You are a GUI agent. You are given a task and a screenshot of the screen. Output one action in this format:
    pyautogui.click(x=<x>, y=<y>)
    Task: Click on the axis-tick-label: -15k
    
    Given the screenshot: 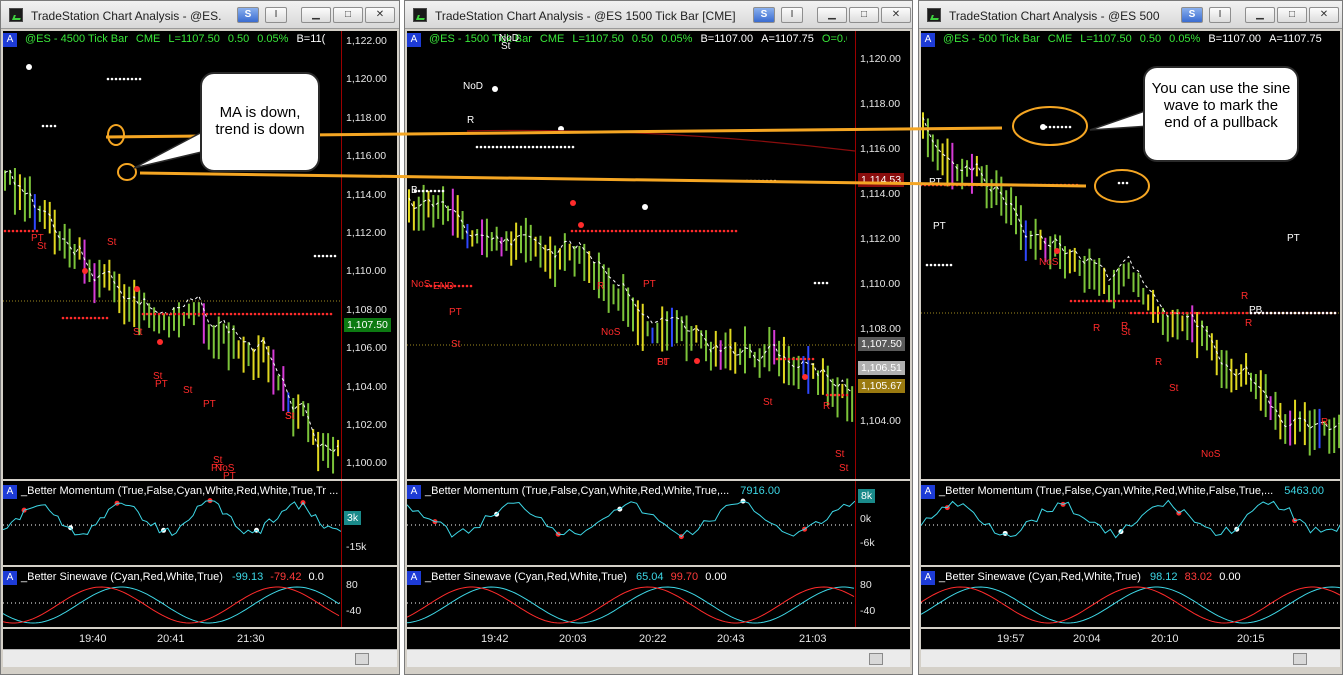 What is the action you would take?
    pyautogui.click(x=356, y=547)
    